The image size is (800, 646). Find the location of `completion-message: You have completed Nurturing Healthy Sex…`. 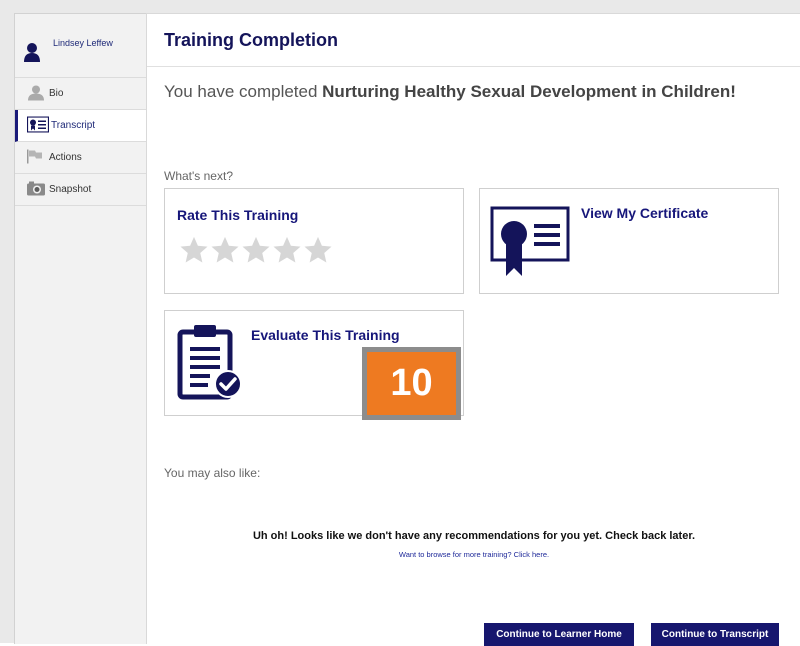

completion-message: You have completed Nurturing Healthy Sex… is located at coordinates (464, 92).